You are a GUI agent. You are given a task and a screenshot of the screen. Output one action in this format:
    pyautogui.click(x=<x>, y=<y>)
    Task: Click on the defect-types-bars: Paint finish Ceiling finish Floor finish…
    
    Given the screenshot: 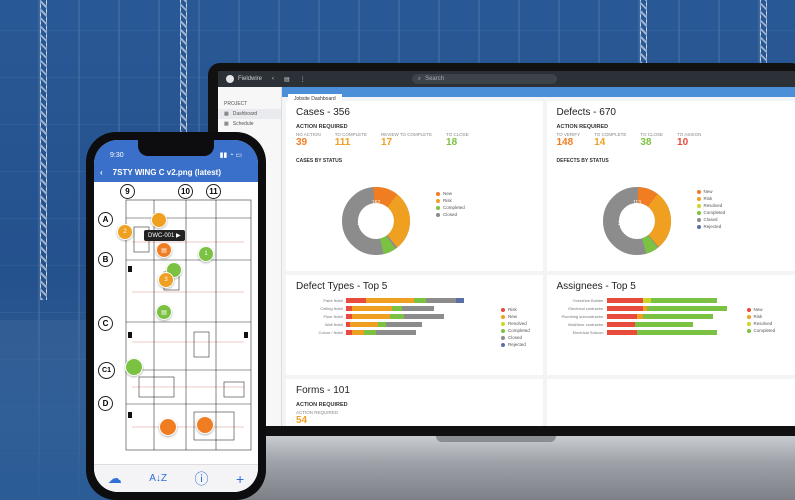 What is the action you would take?
    pyautogui.click(x=414, y=316)
    